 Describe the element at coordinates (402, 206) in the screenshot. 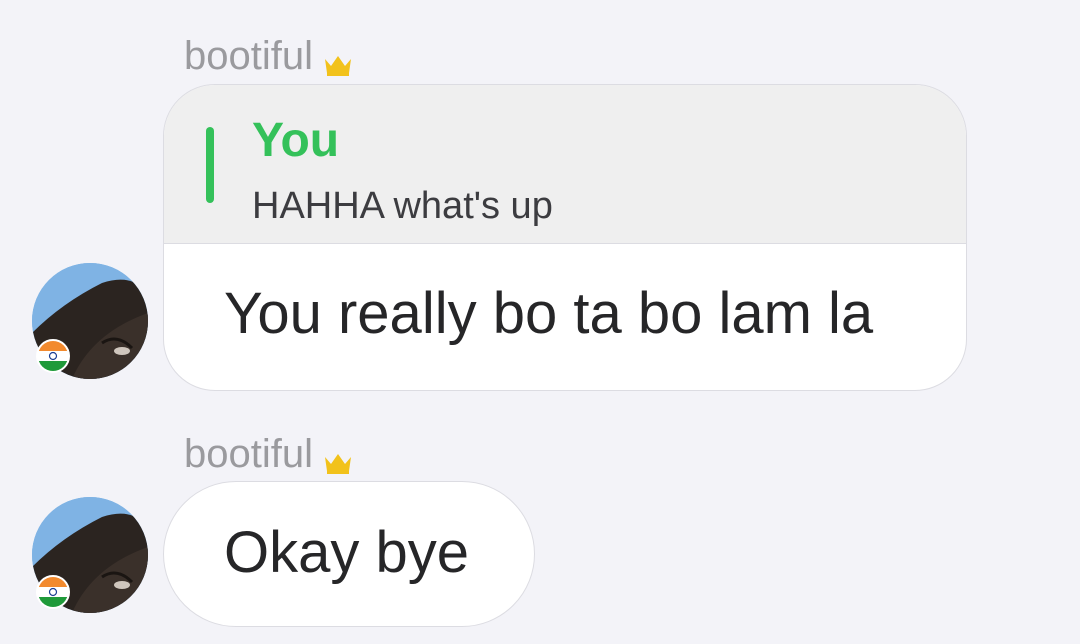

I see `quote-text: HAHHA what's up` at that location.